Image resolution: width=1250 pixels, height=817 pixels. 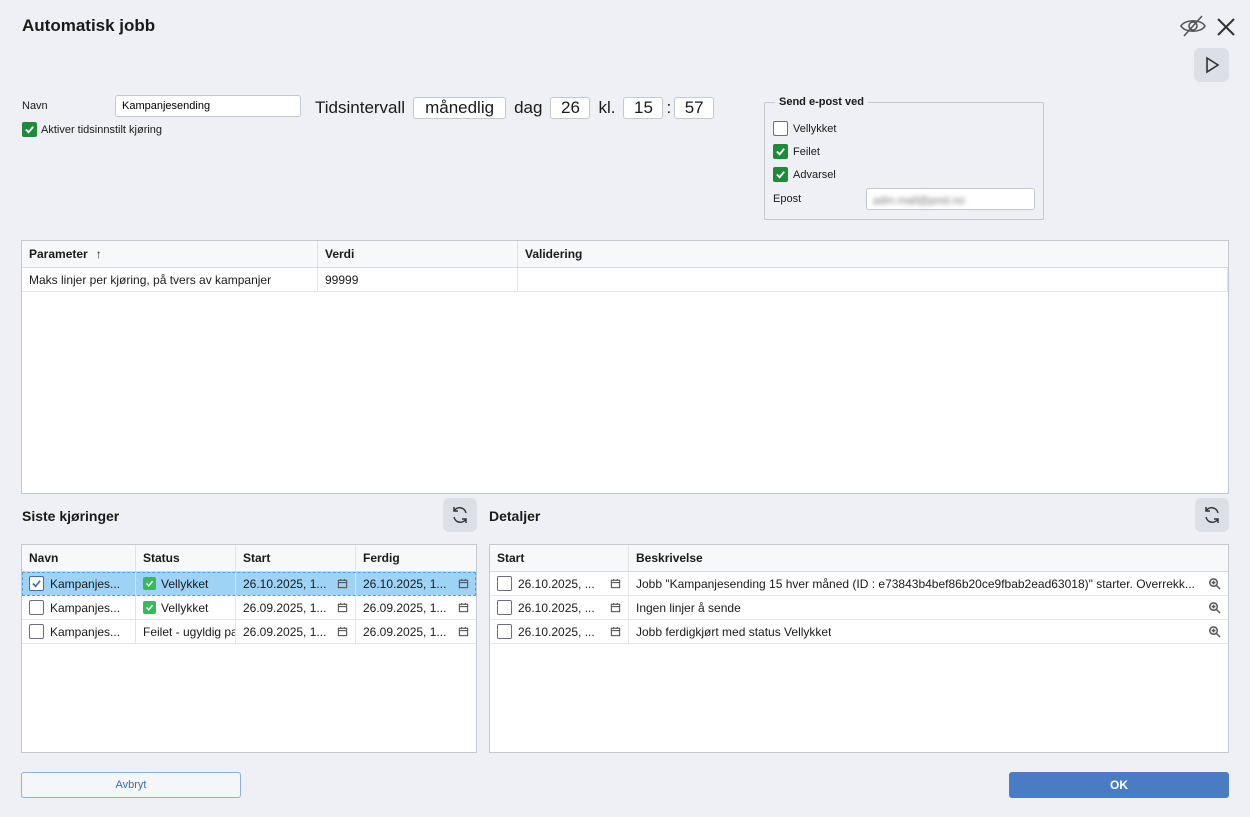 What do you see at coordinates (186, 558) in the screenshot?
I see `col-status: Status` at bounding box center [186, 558].